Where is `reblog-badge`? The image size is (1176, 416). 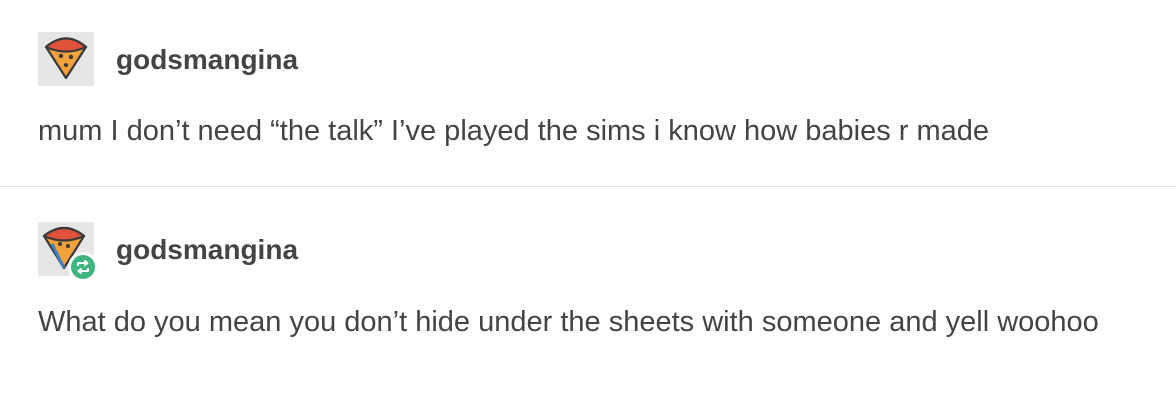 reblog-badge is located at coordinates (83, 267).